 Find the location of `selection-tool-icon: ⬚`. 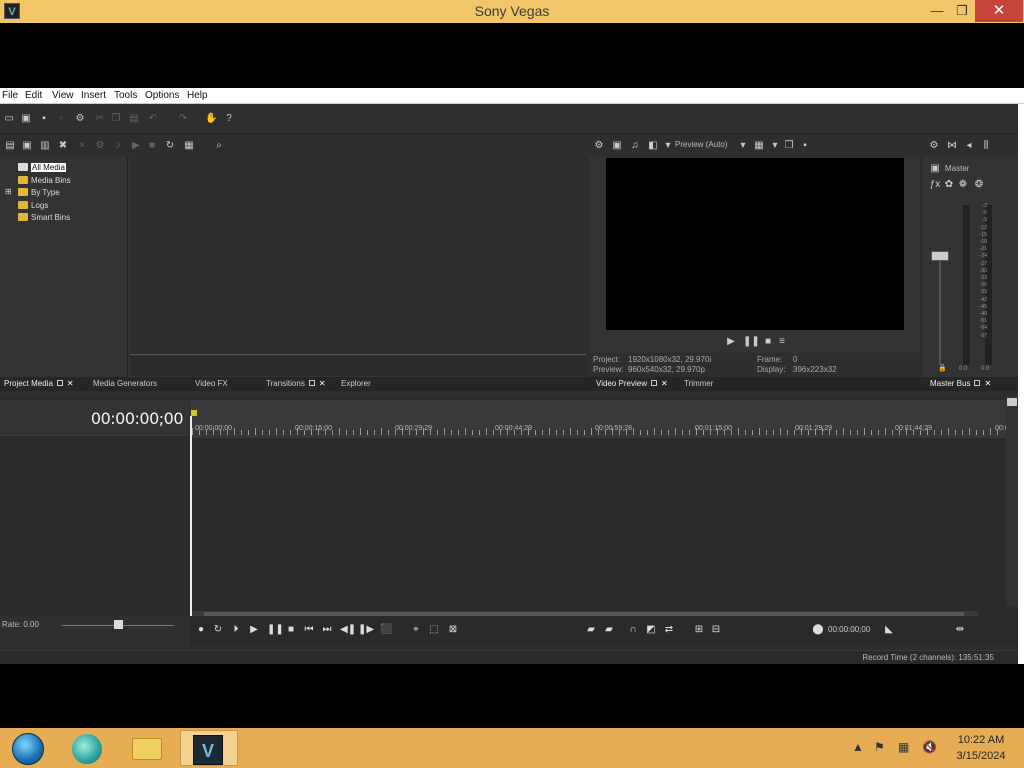

selection-tool-icon: ⬚ is located at coordinates (434, 630).